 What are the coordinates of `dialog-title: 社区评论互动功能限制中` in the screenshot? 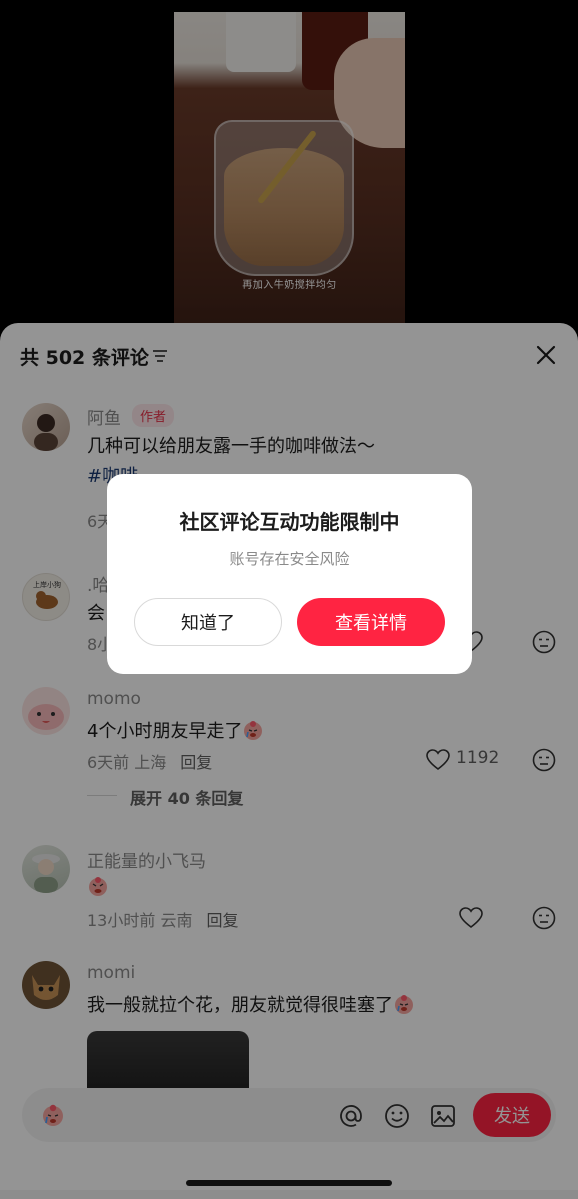 It's located at (289, 522).